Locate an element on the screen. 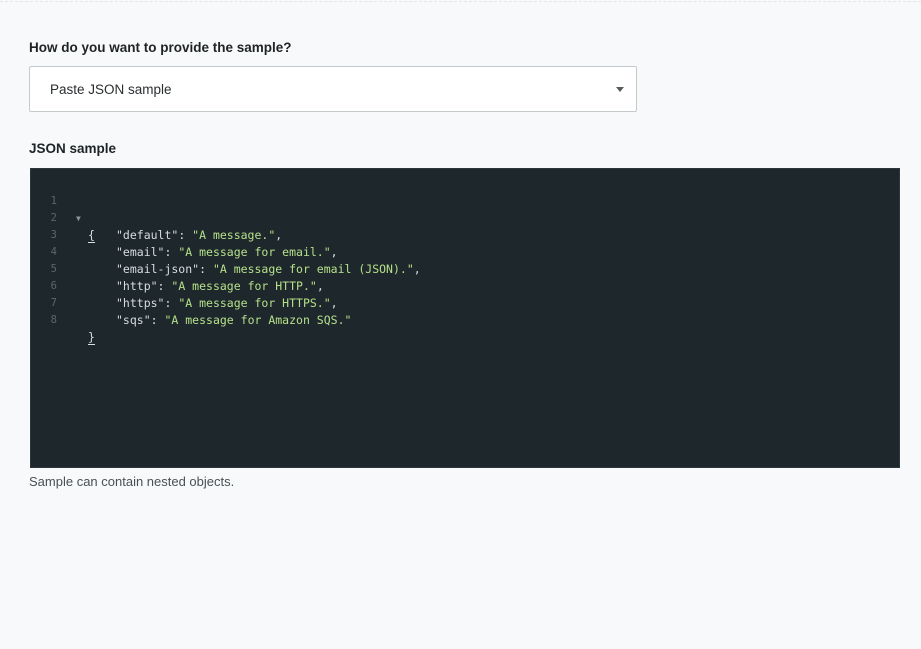  line-number: 8 is located at coordinates (53, 320).